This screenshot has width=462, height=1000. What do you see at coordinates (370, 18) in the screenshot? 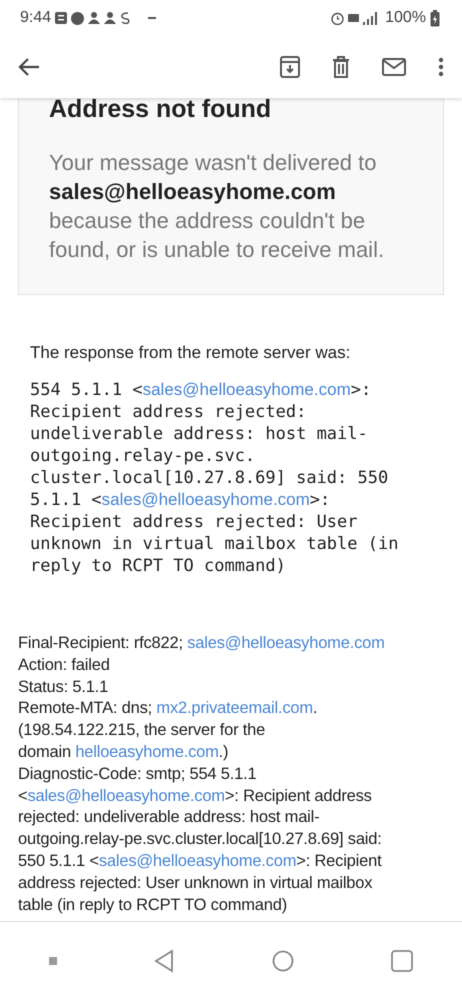
I see `signal-icon` at bounding box center [370, 18].